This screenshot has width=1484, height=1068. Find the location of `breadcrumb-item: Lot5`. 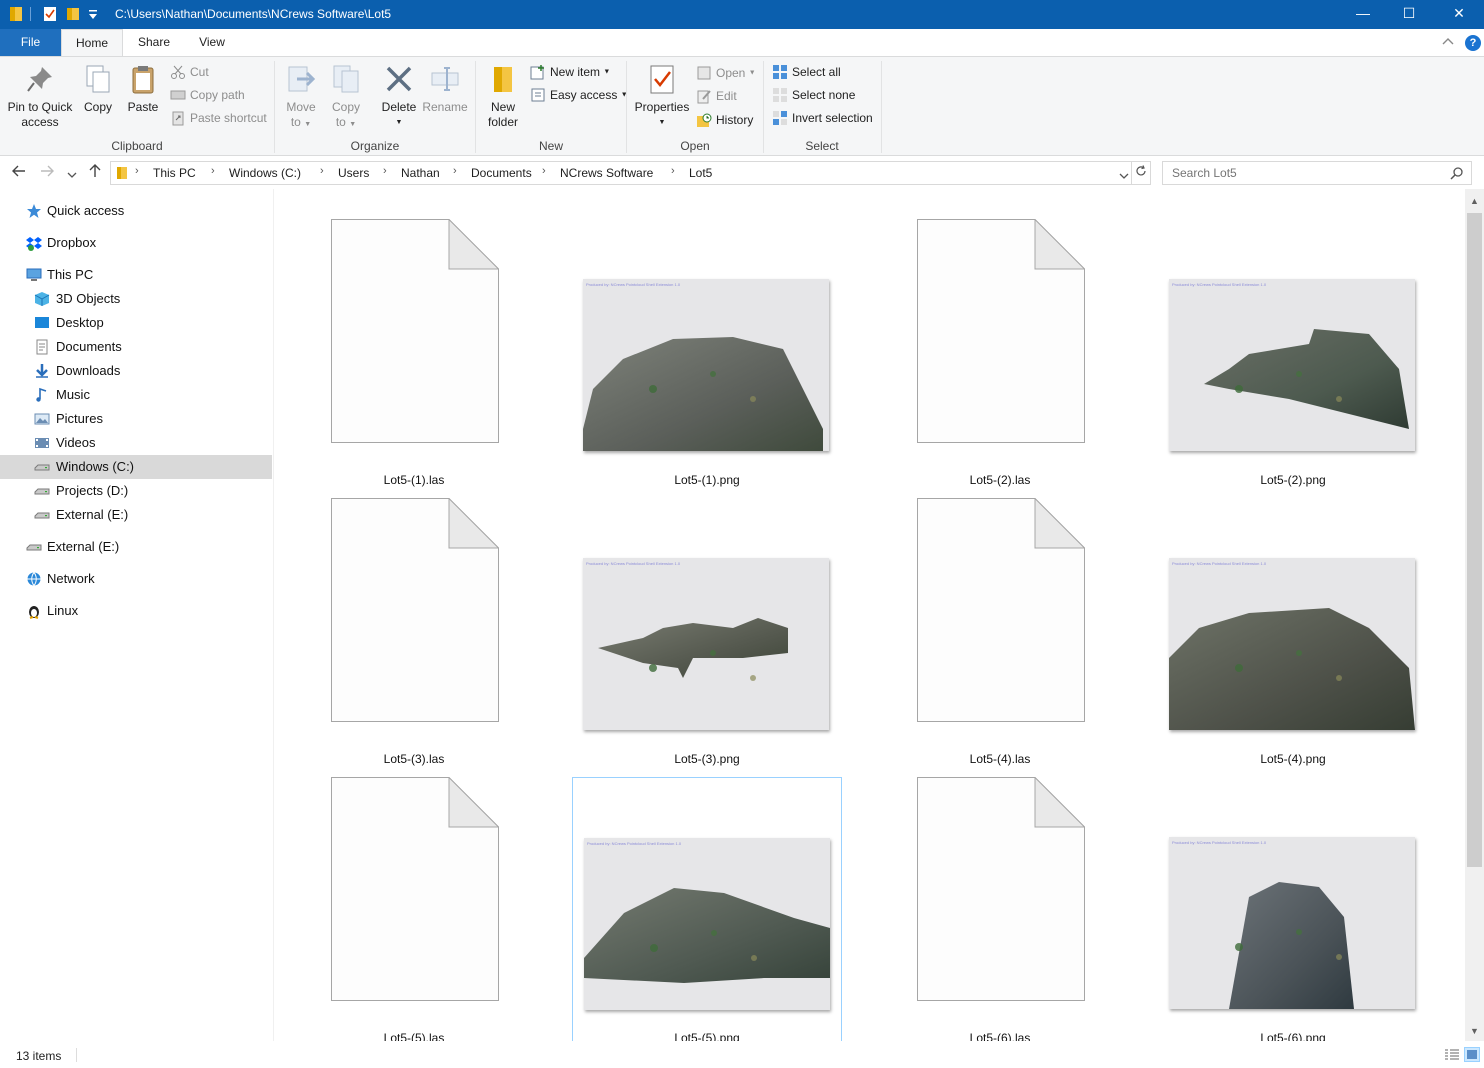

breadcrumb-item: Lot5 is located at coordinates (700, 173).